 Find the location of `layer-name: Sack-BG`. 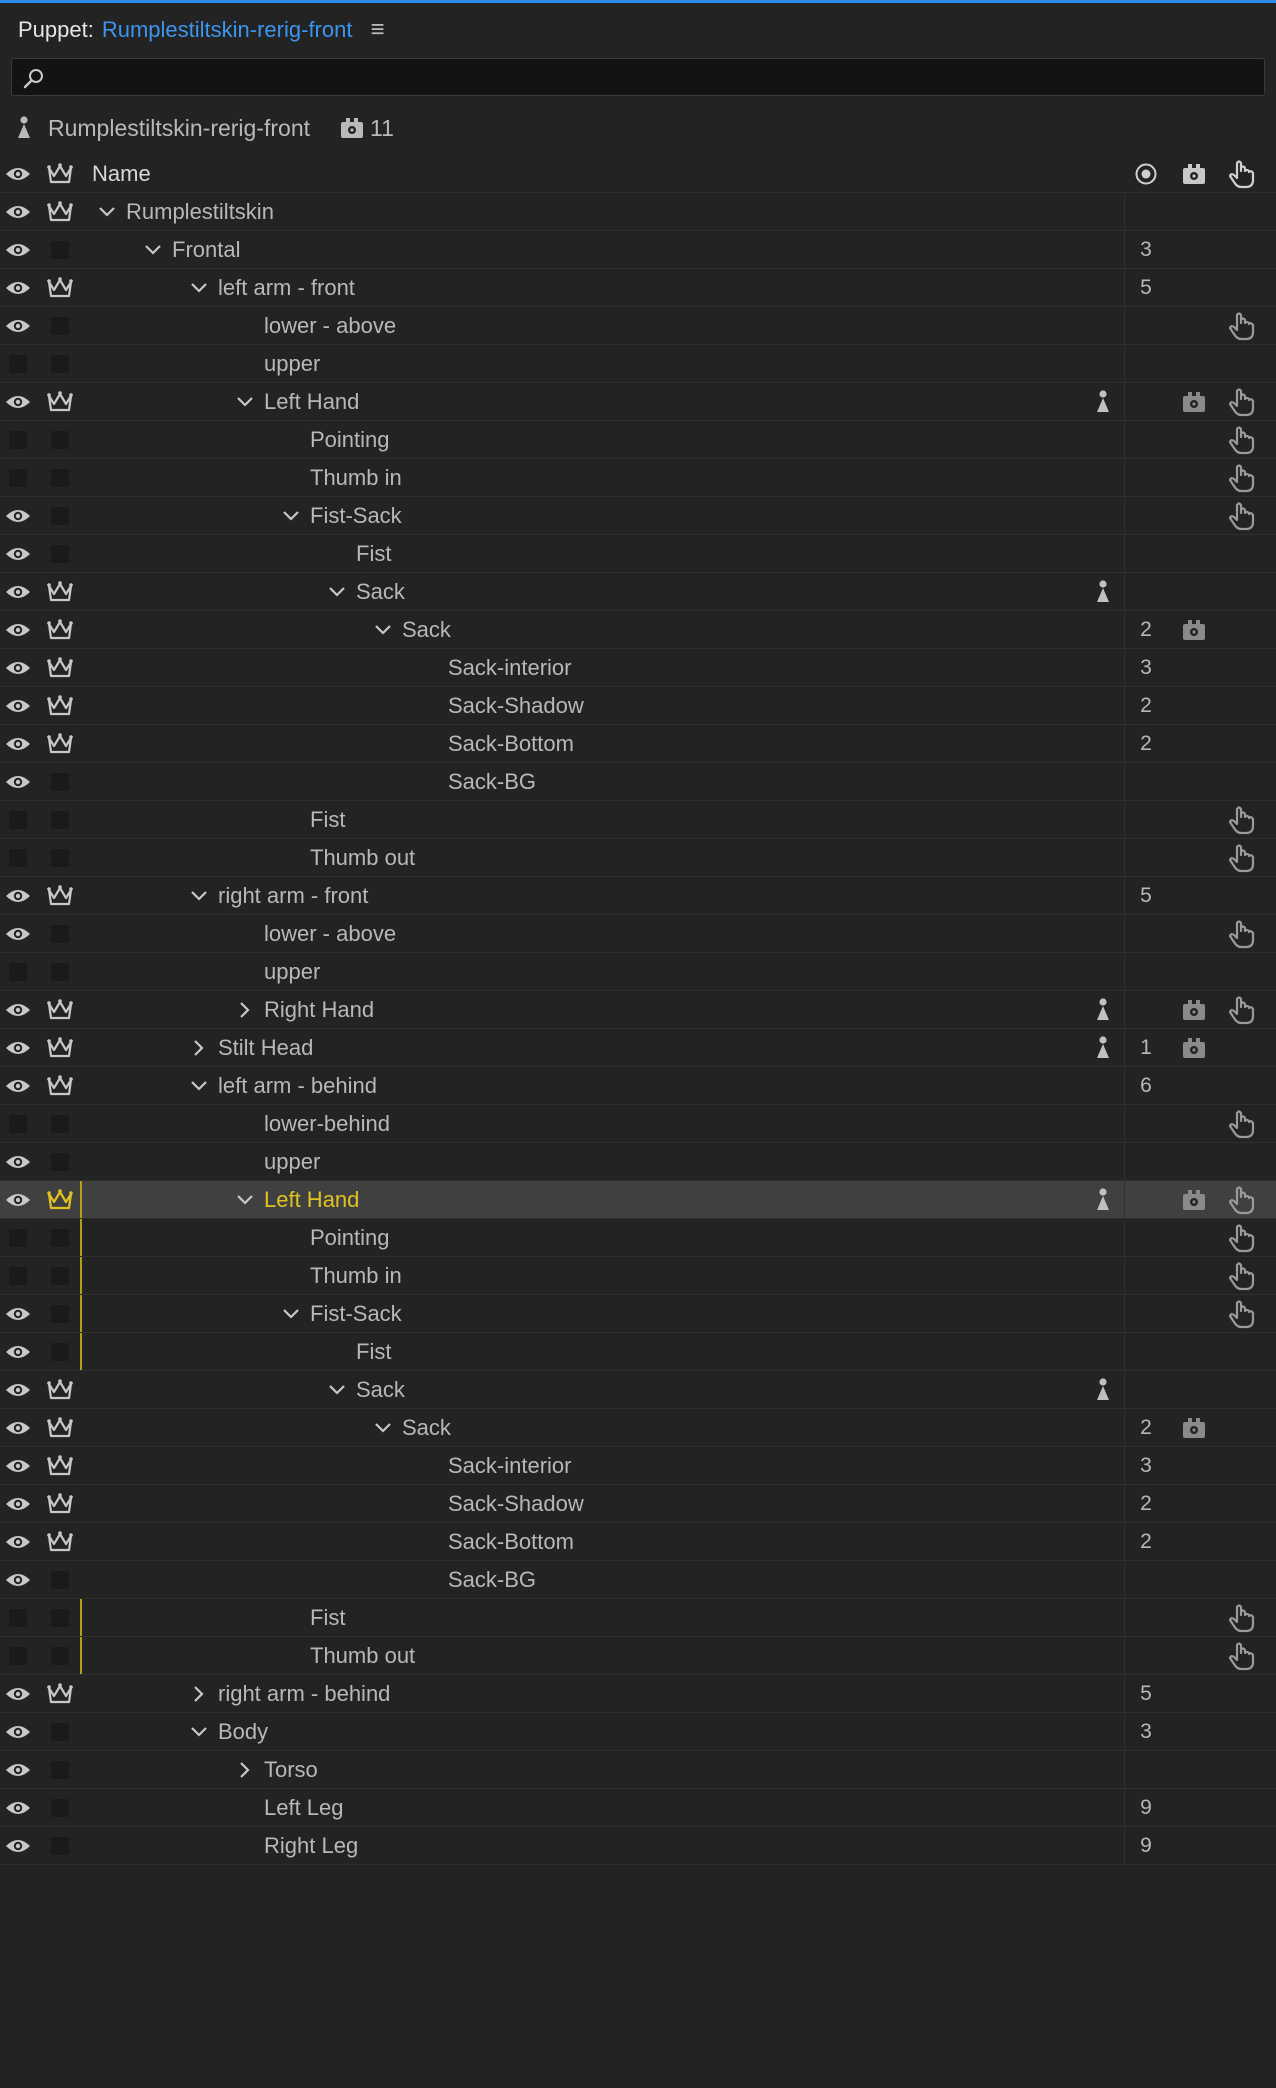

layer-name: Sack-BG is located at coordinates (603, 1579).